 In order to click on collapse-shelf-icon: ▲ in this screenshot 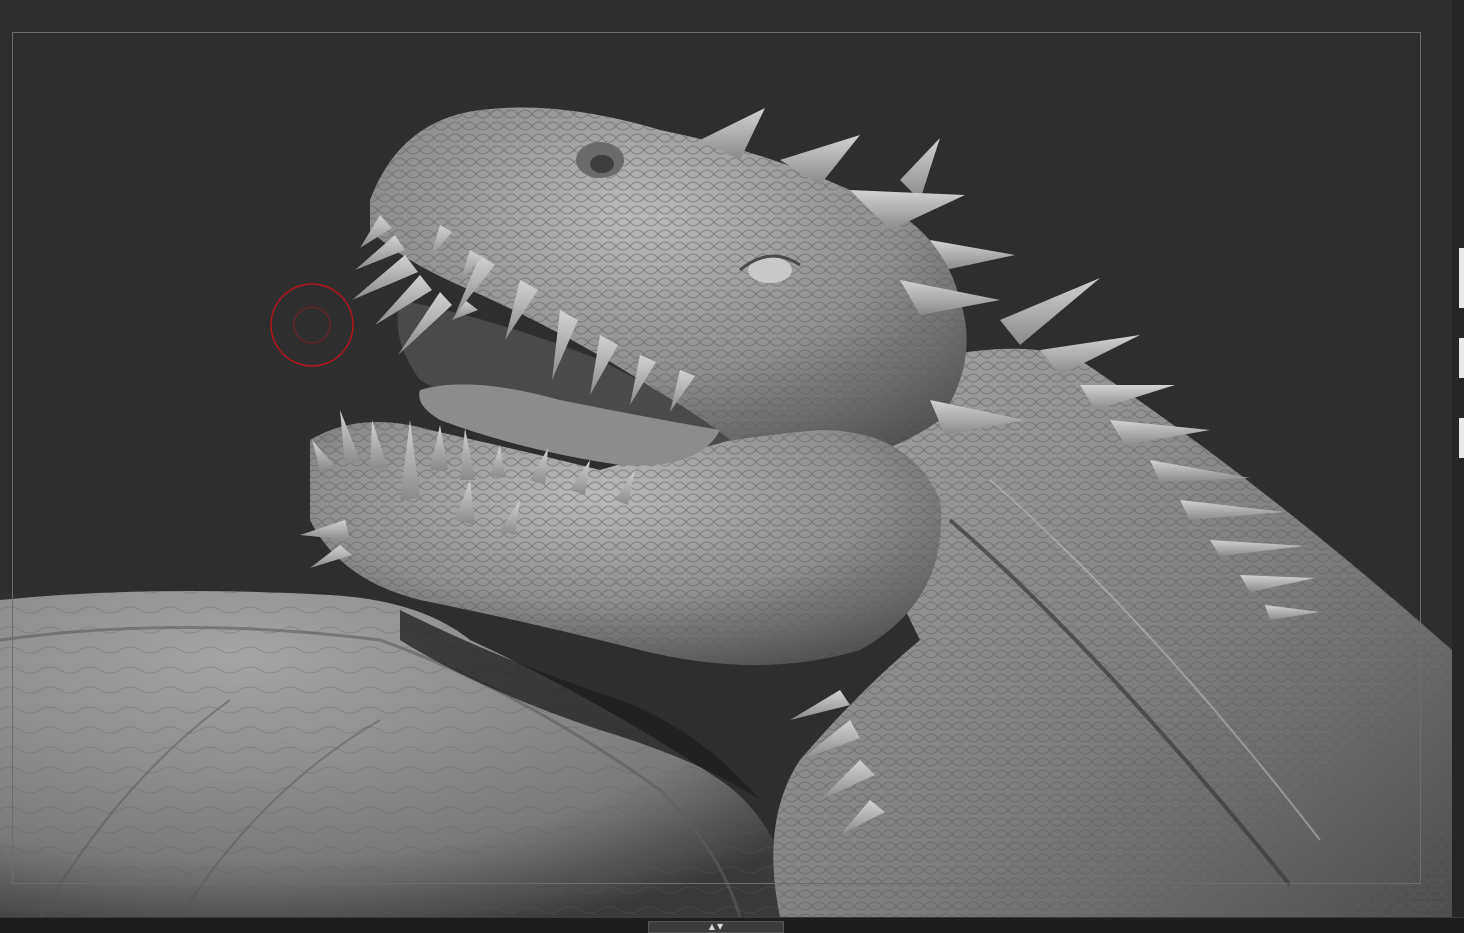, I will do `click(711, 926)`.